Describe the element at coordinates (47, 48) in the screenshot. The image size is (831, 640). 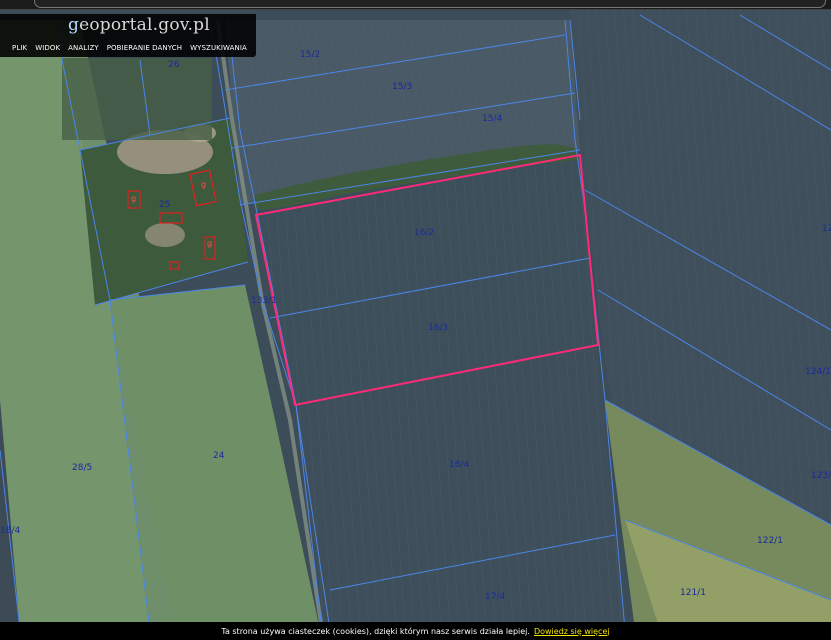
I see `menu-widok: WIDOK` at that location.